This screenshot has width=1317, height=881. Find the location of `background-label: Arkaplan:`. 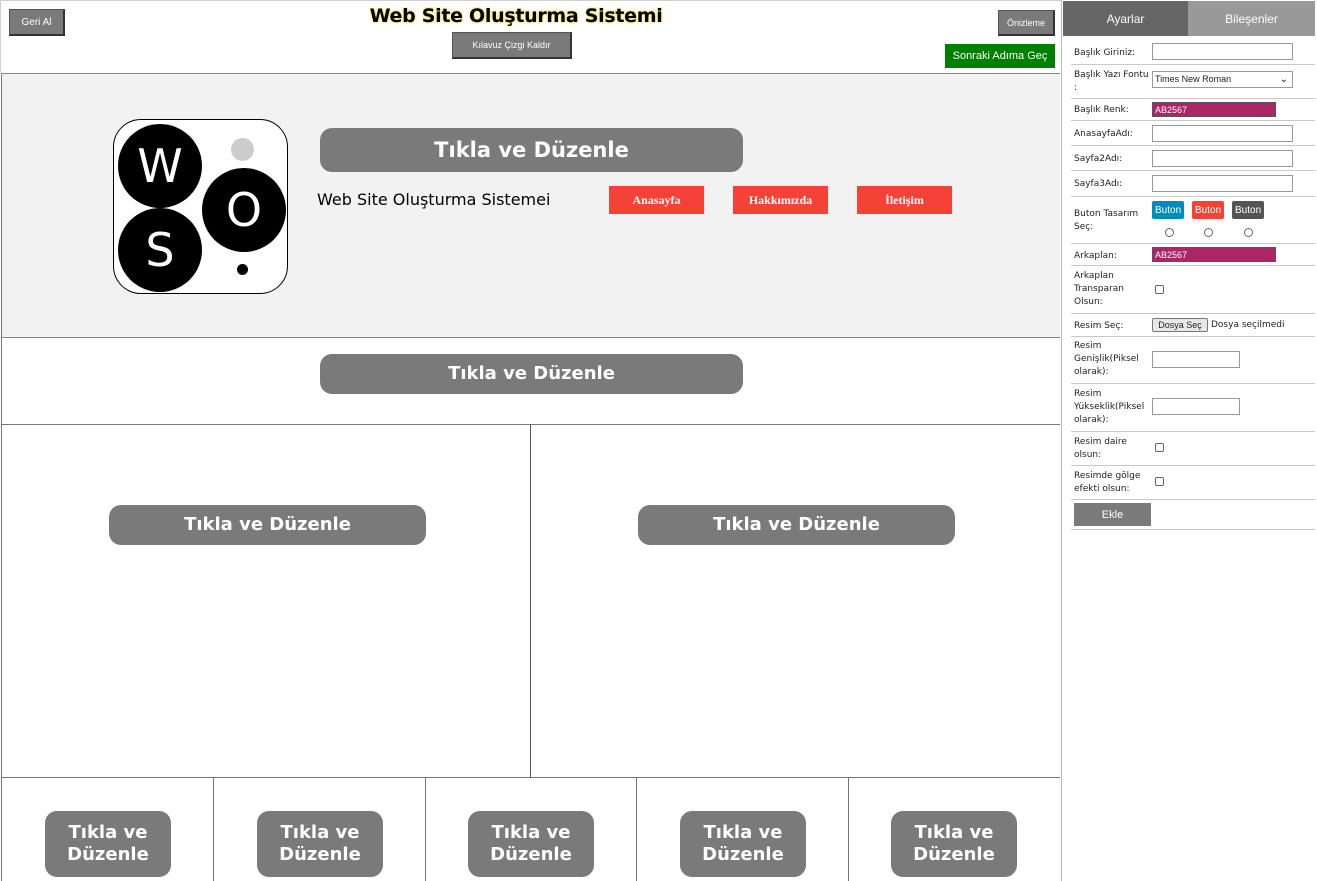

background-label: Arkaplan: is located at coordinates (1095, 256).